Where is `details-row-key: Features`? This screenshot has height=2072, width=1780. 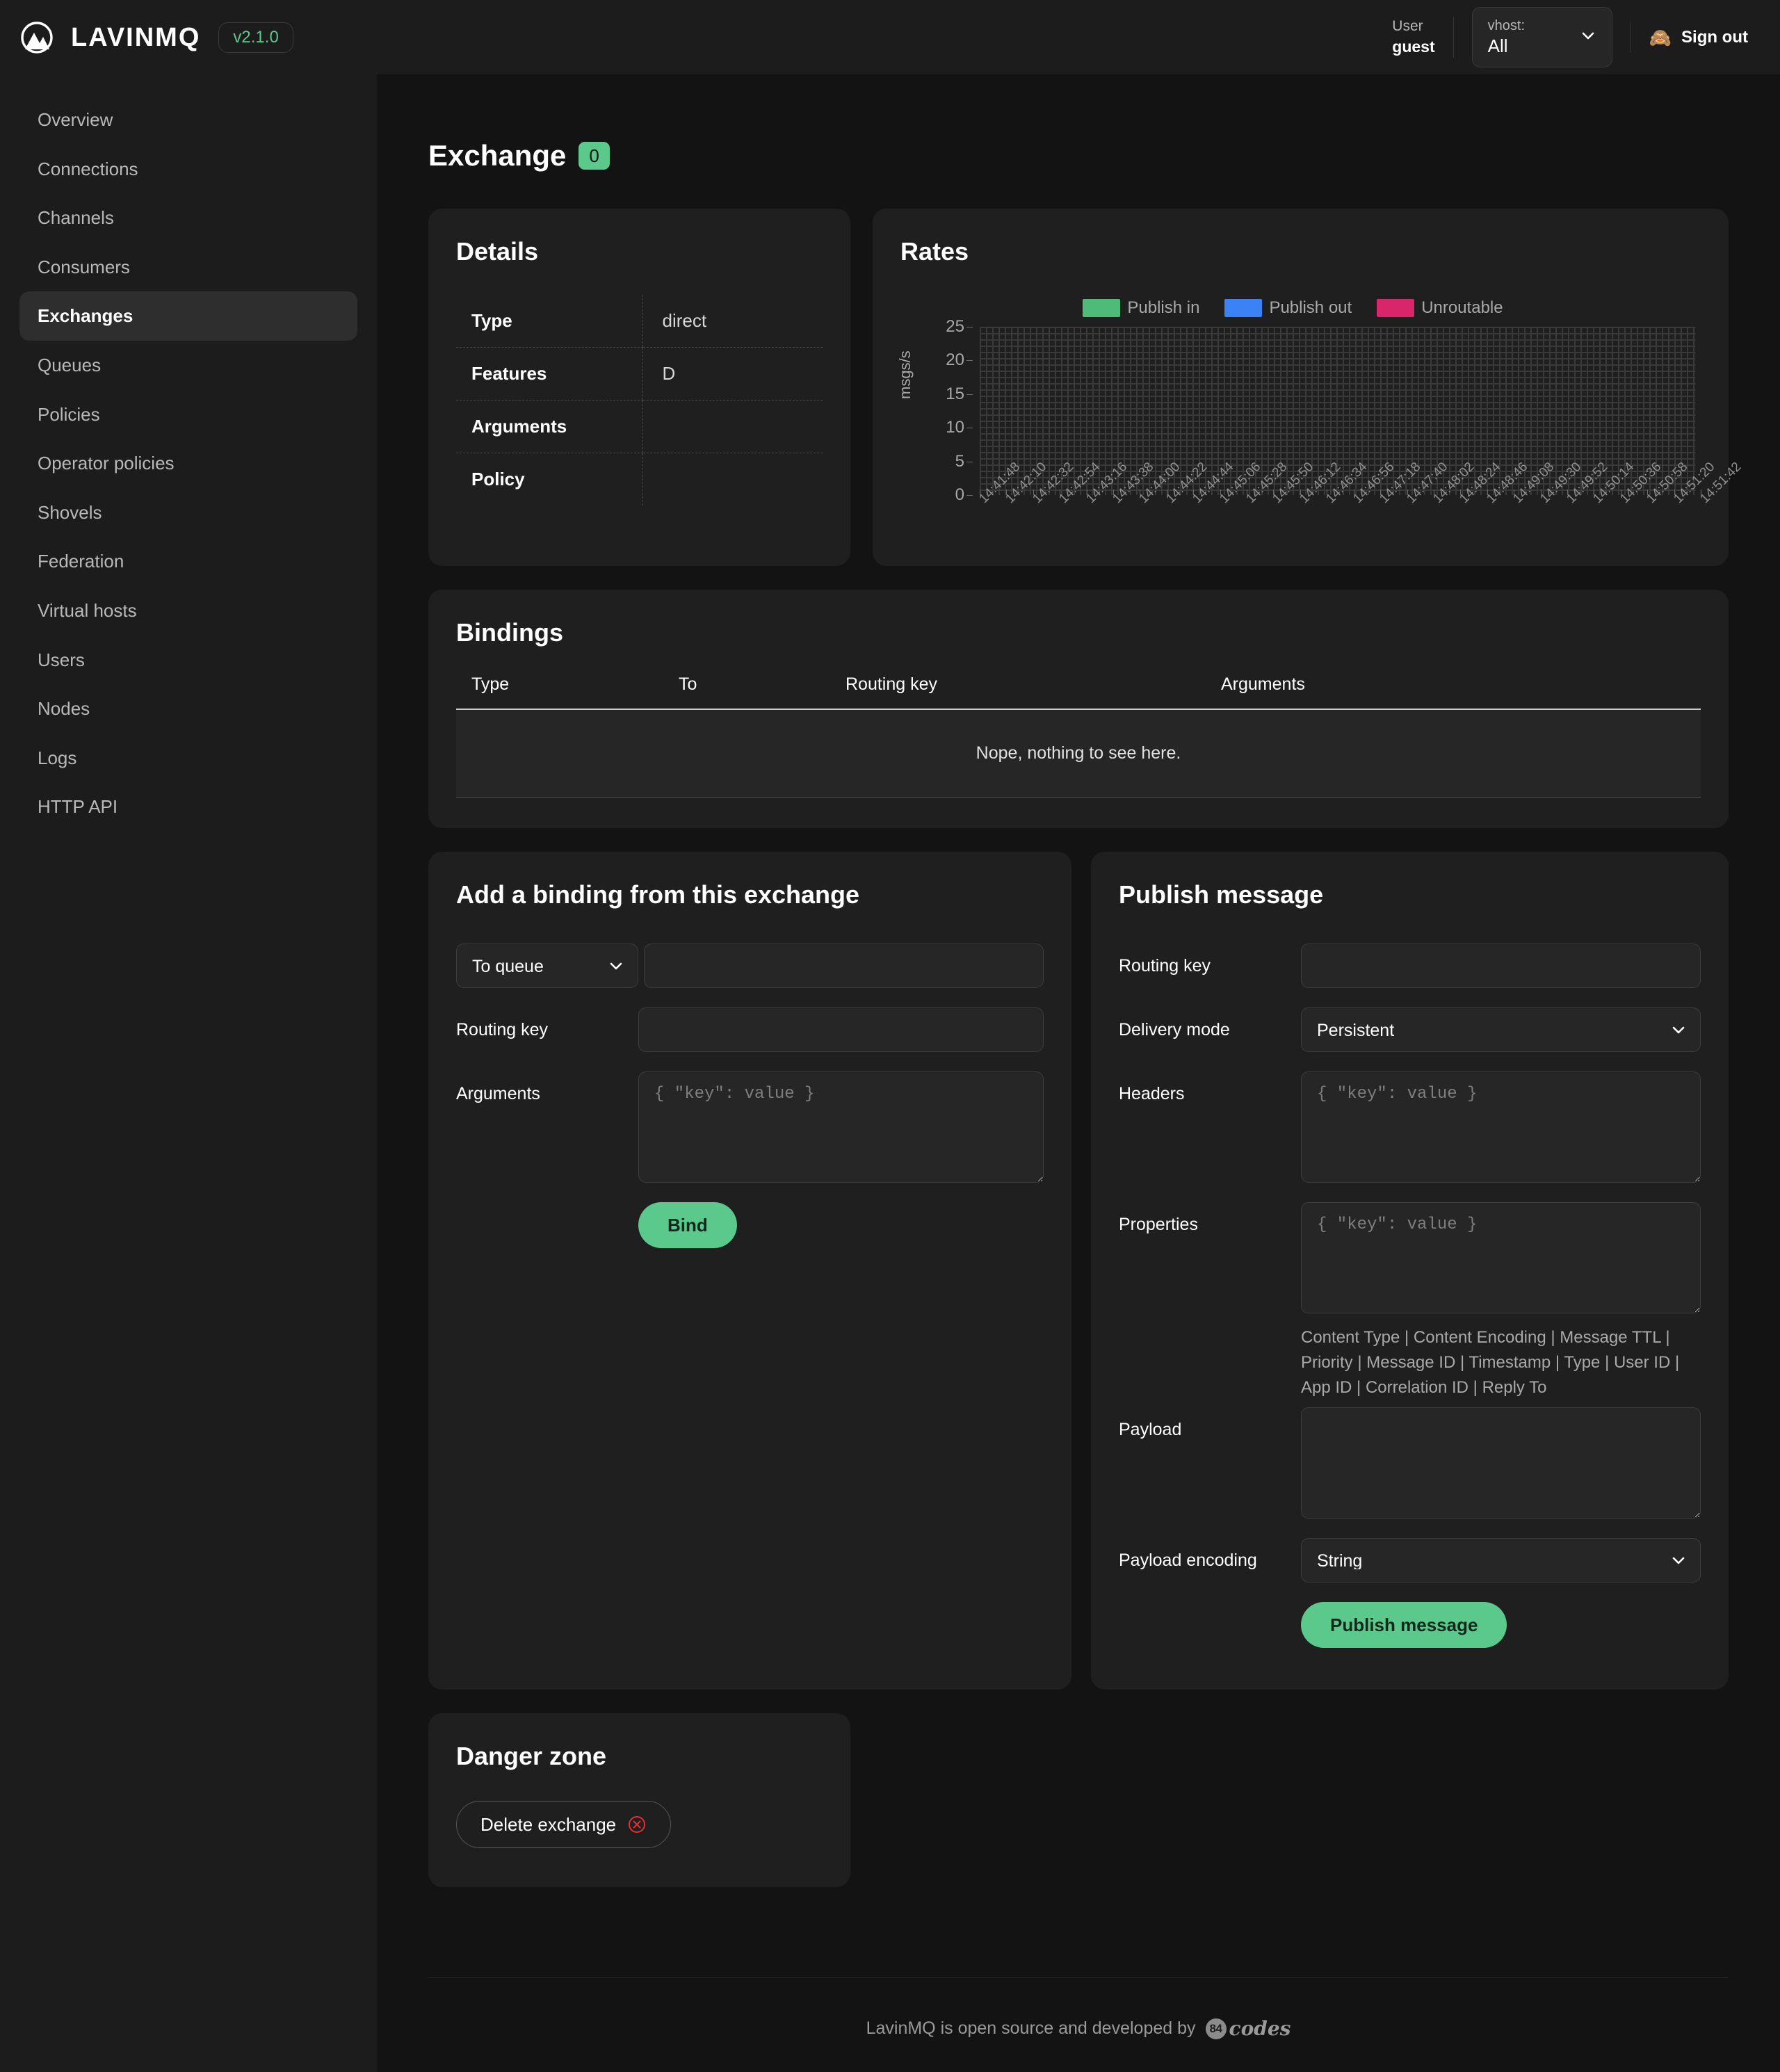
details-row-key: Features is located at coordinates (549, 373).